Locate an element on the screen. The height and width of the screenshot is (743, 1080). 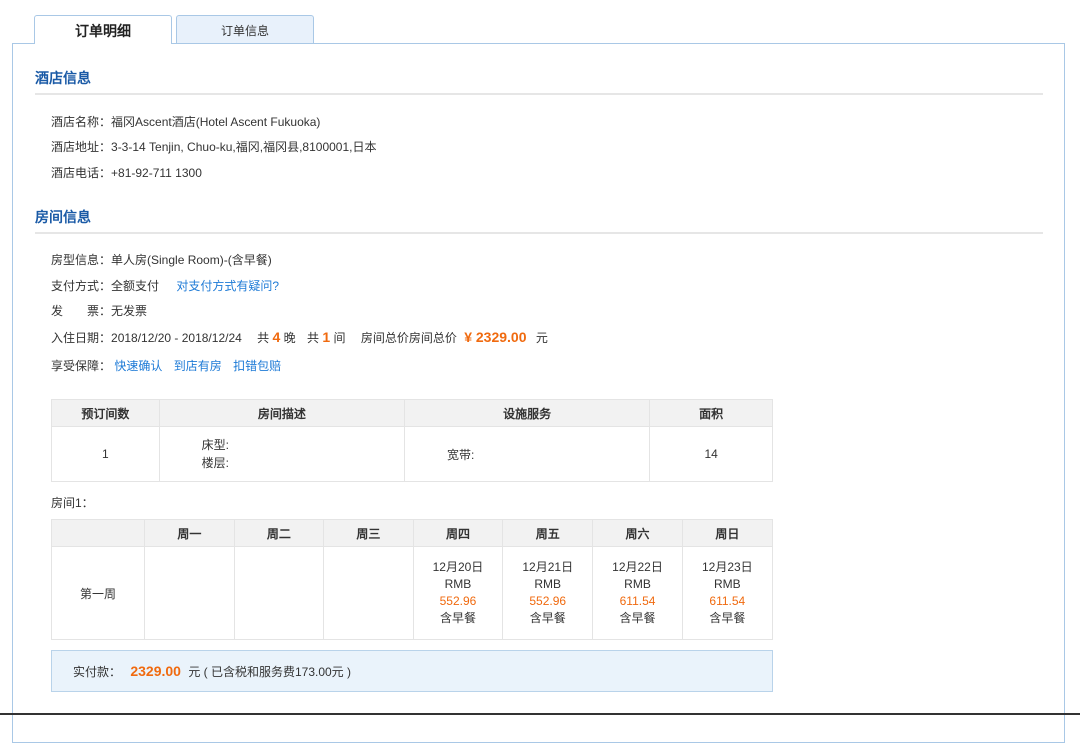
hotel-name-row: 酒店名称：福冈Ascent酒店(Hotel Ascent Fukuoka) is located at coordinates (185, 121).